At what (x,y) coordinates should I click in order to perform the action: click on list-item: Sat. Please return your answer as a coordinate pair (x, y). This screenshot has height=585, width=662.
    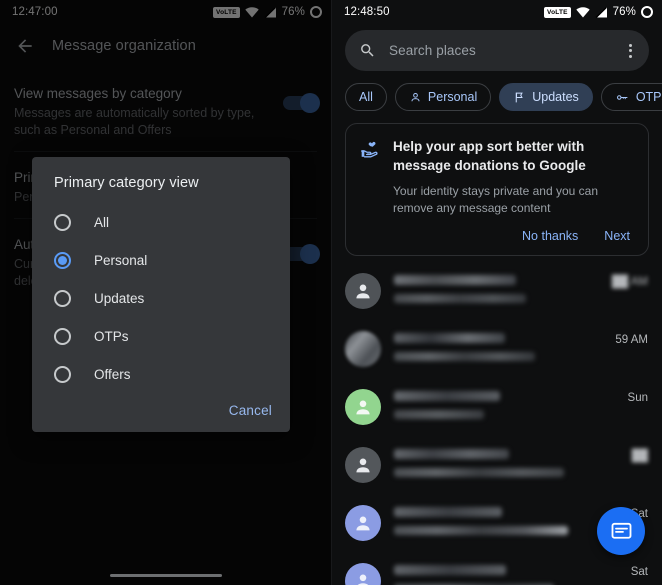
    Looking at the image, I should click on (497, 568).